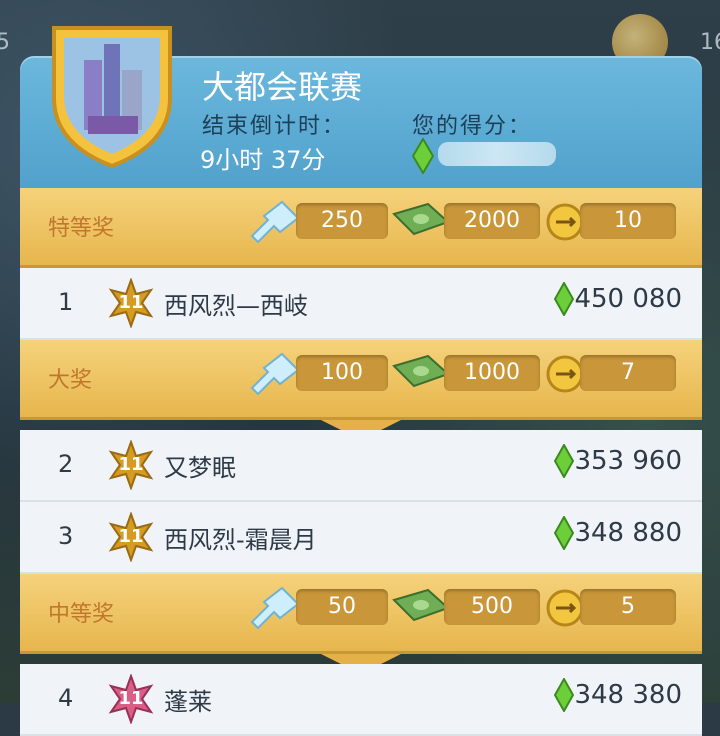 This screenshot has height=736, width=720. What do you see at coordinates (361, 538) in the screenshot?
I see `leaderboard-row: 3 11 西风烈-霜晨月 348 880` at bounding box center [361, 538].